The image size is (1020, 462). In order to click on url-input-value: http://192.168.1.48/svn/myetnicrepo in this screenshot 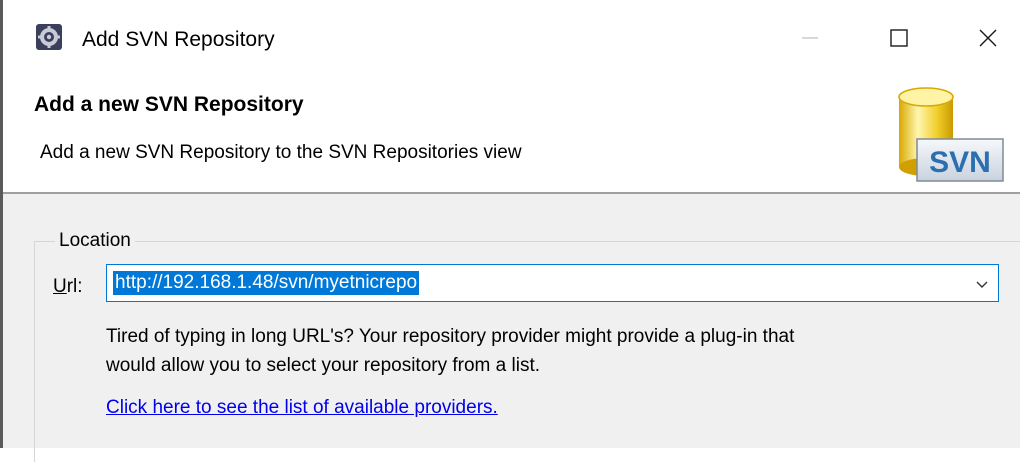, I will do `click(266, 283)`.